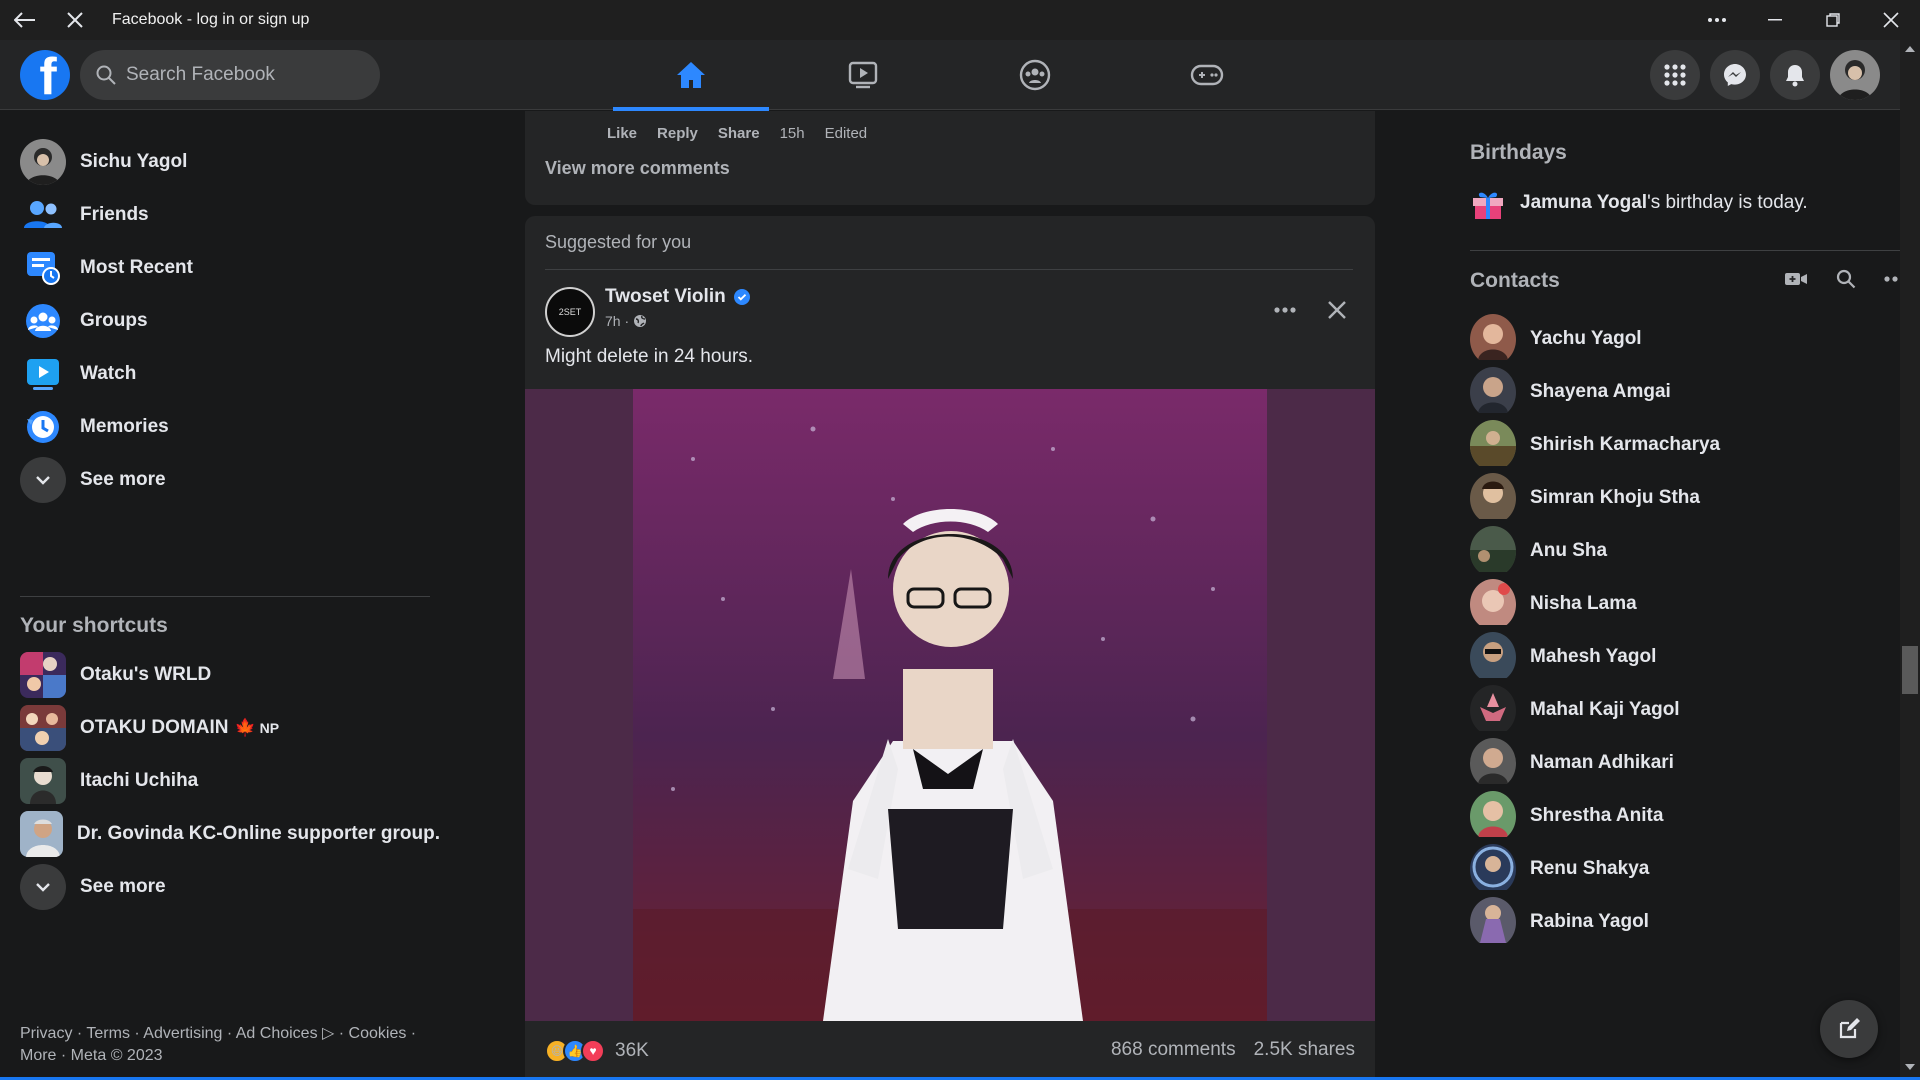 This screenshot has width=1920, height=1080. What do you see at coordinates (1910, 49) in the screenshot?
I see `scroll-up-icon` at bounding box center [1910, 49].